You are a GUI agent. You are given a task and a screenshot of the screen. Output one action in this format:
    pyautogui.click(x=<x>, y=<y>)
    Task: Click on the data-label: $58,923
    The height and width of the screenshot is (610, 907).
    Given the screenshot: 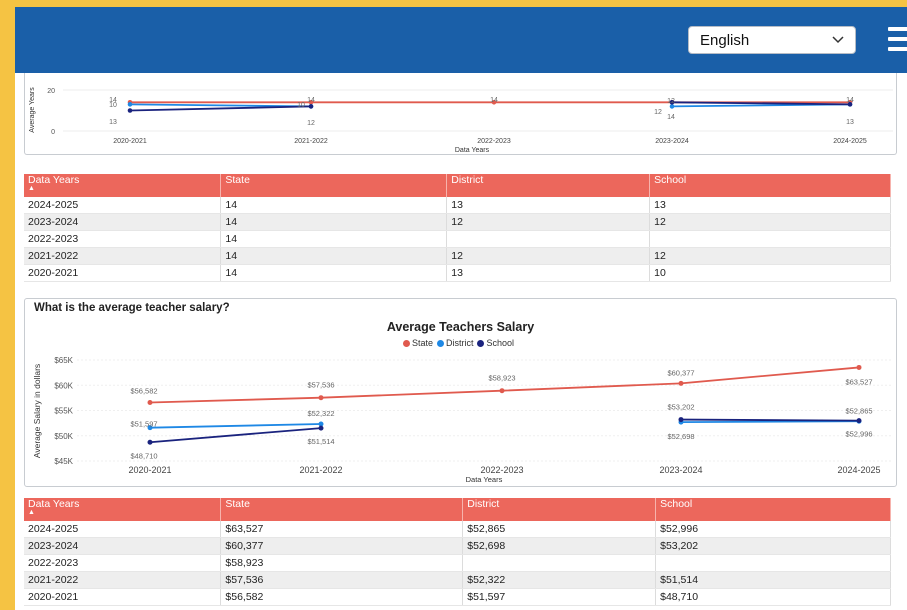 What is the action you would take?
    pyautogui.click(x=501, y=378)
    